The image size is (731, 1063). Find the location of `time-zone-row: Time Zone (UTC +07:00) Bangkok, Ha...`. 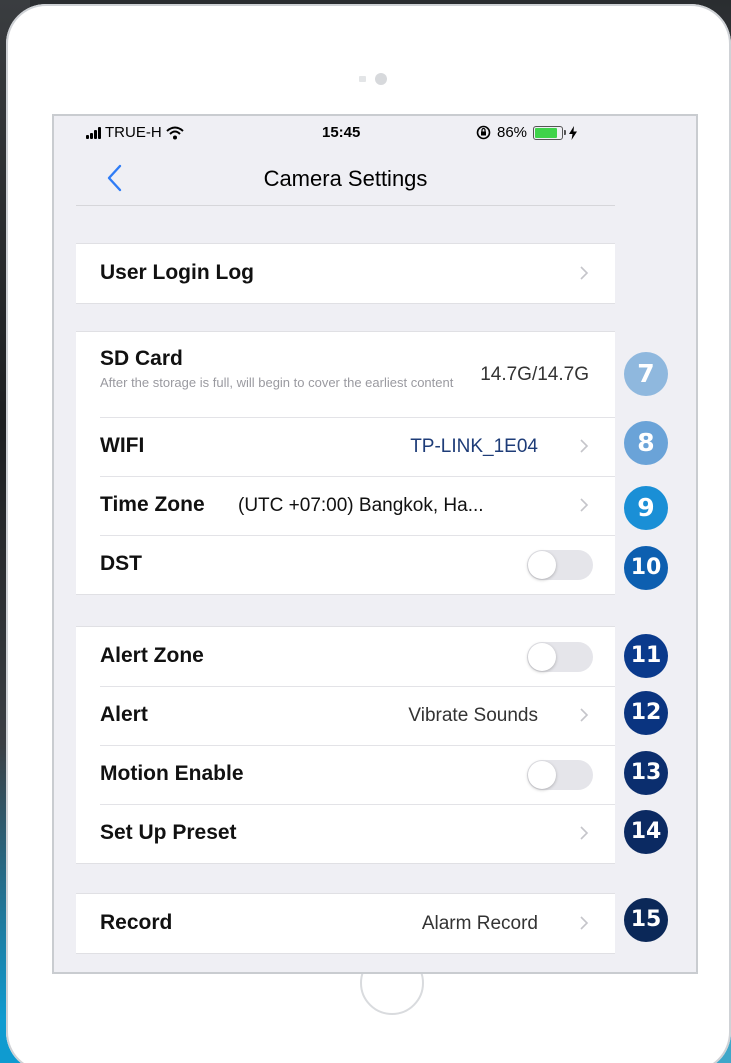

time-zone-row: Time Zone (UTC +07:00) Bangkok, Ha... is located at coordinates (345, 505).